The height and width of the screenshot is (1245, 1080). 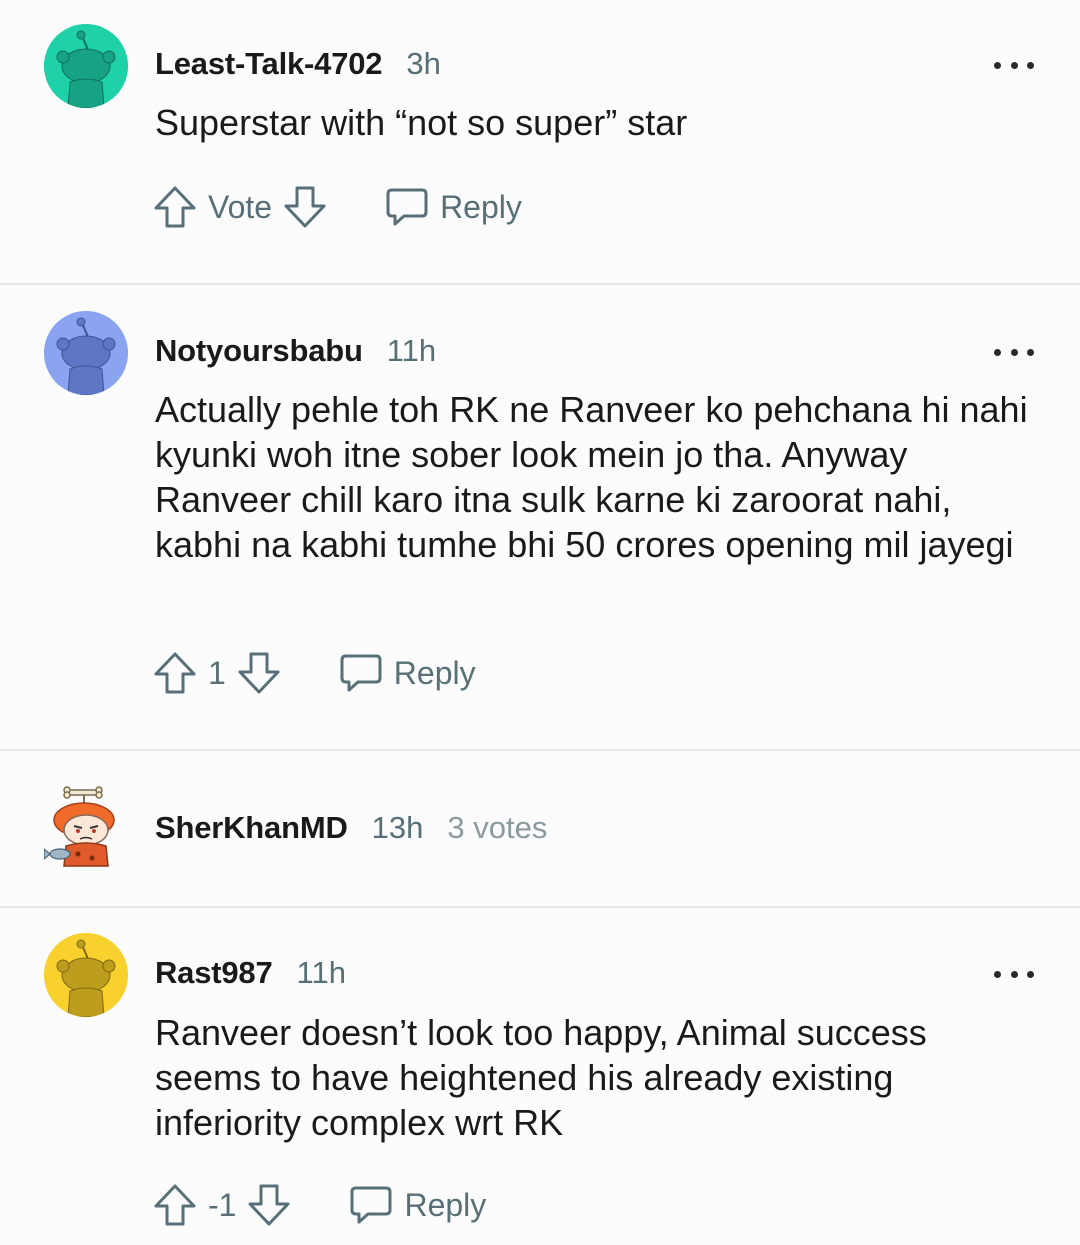 I want to click on timestamp: 3h, so click(x=423, y=63).